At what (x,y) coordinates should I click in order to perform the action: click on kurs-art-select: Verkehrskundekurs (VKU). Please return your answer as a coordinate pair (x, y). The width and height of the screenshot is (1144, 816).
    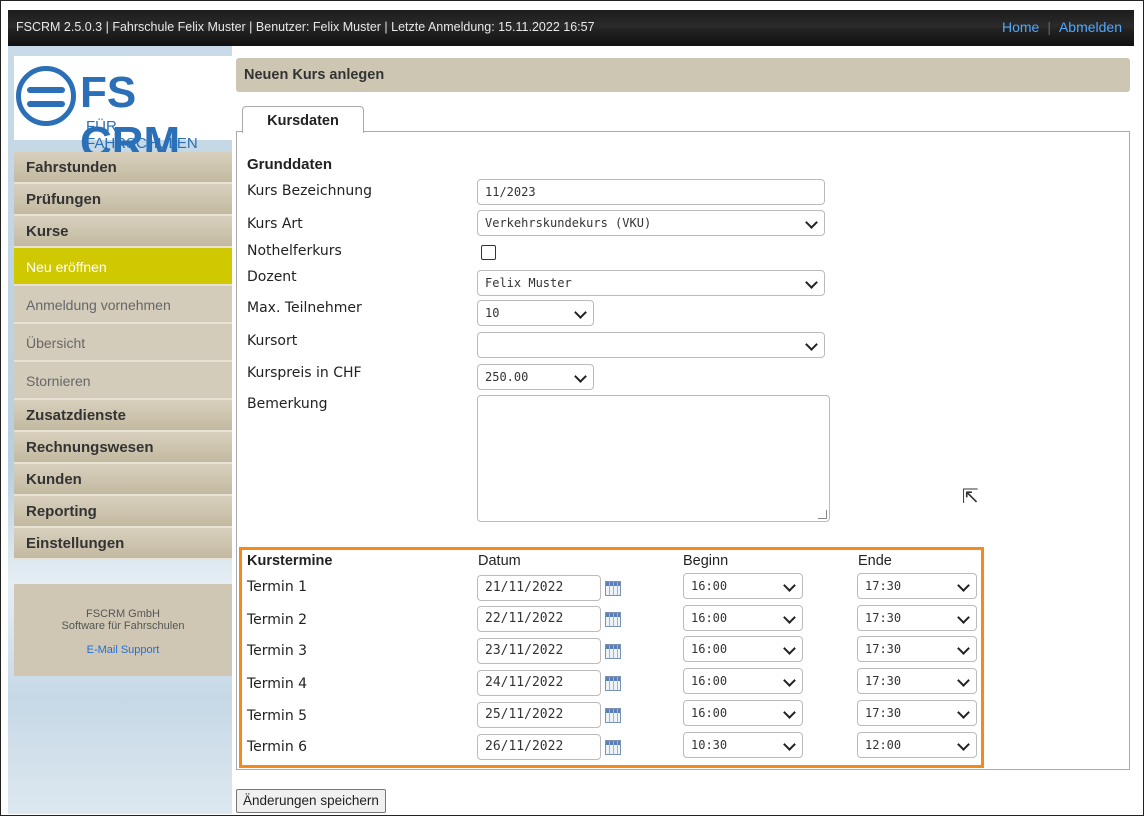
    Looking at the image, I should click on (651, 223).